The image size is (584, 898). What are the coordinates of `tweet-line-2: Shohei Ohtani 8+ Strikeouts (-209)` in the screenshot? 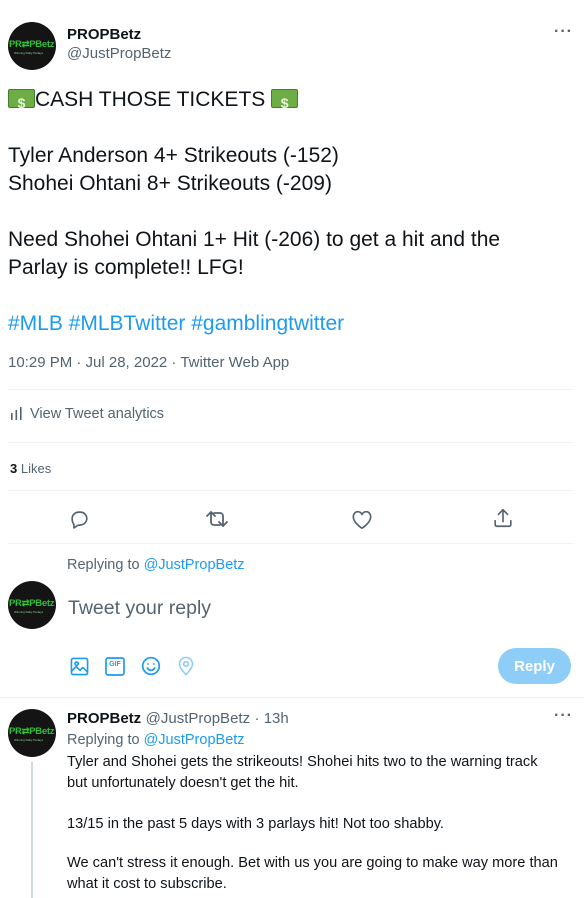 It's located at (170, 183).